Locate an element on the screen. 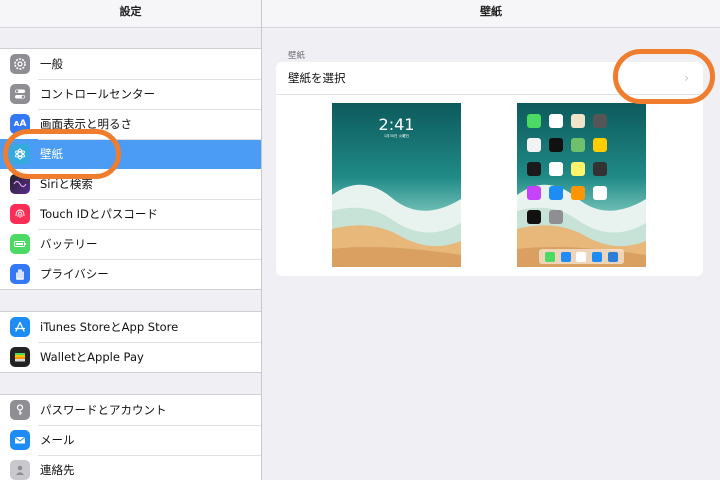 The image size is (720, 480). home-dock is located at coordinates (581, 256).